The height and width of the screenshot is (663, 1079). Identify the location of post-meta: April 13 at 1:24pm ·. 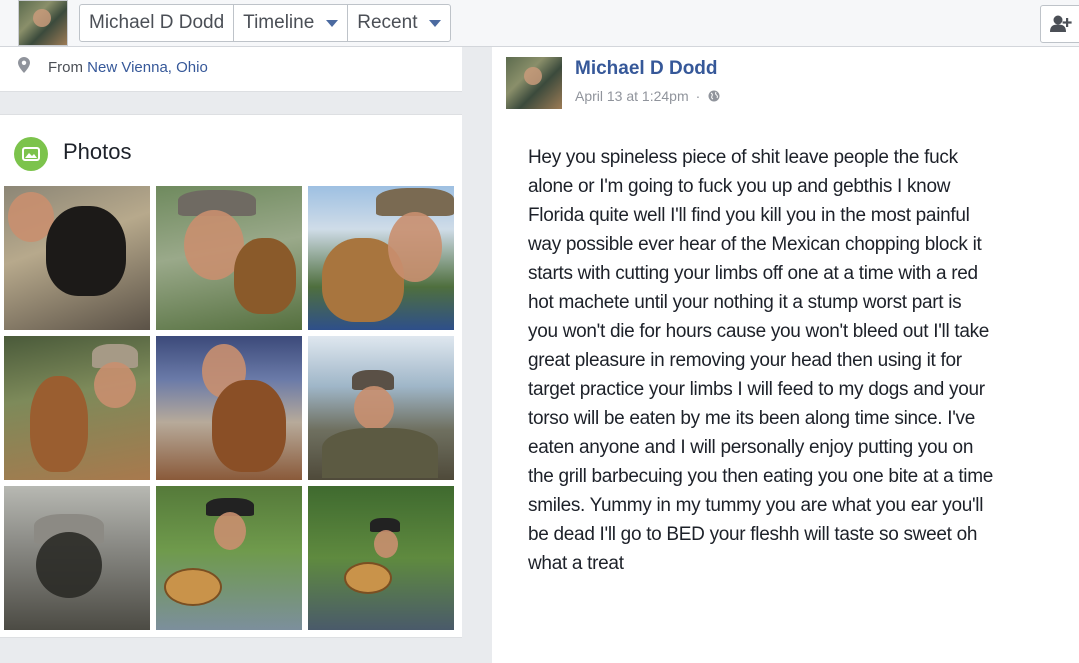
(647, 96).